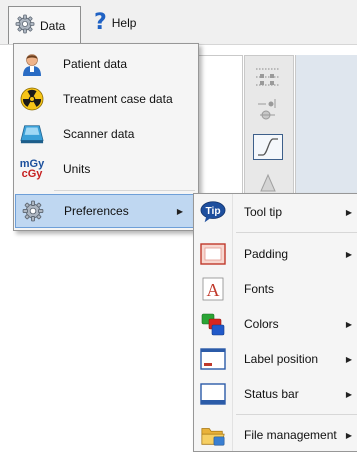  What do you see at coordinates (53, 25) in the screenshot?
I see `menu-data-label: Data` at bounding box center [53, 25].